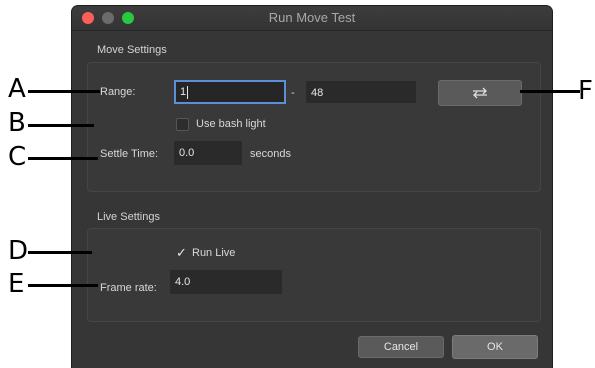 This screenshot has height=368, width=595. I want to click on annotation-b: B, so click(17, 123).